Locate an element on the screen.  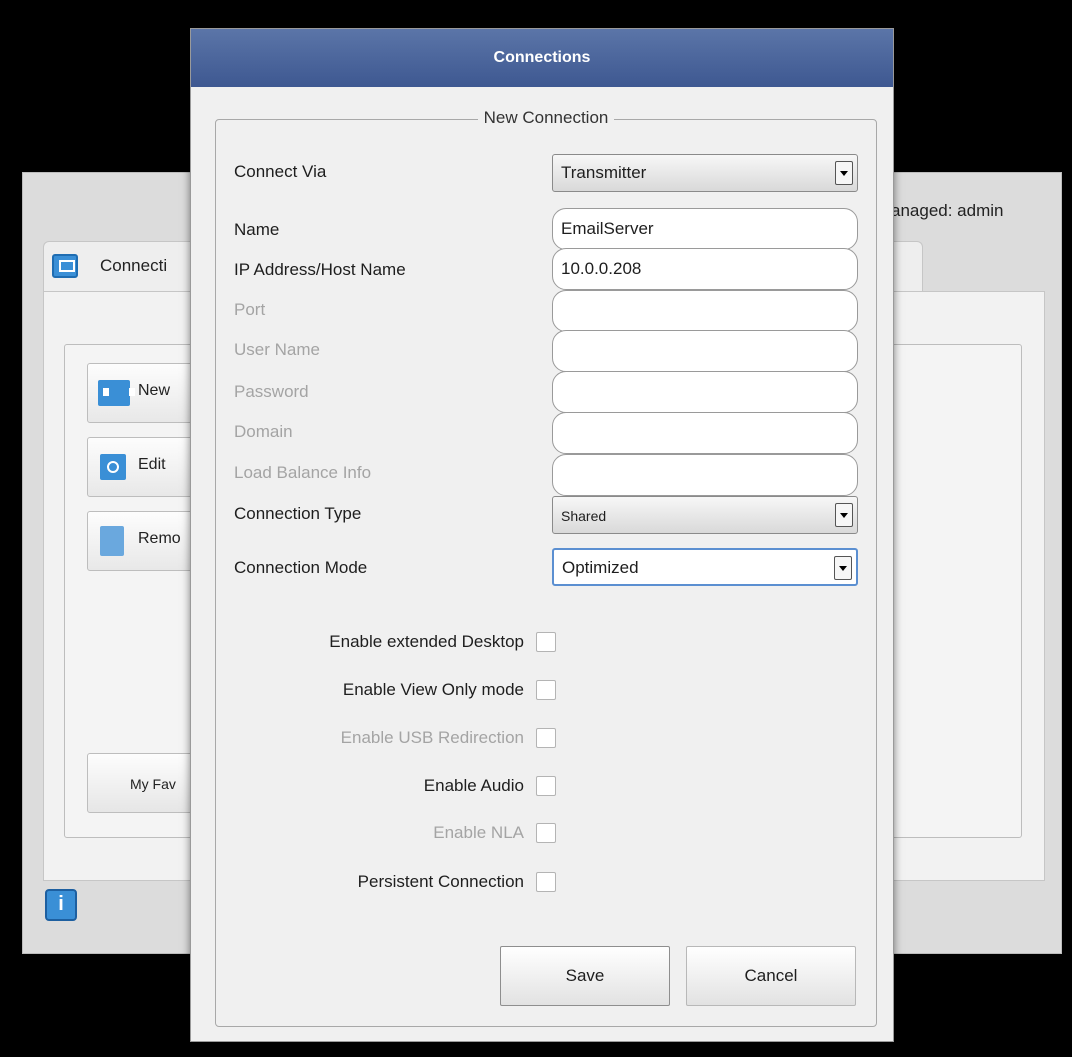
extended-desktop-checkbox is located at coordinates (546, 642).